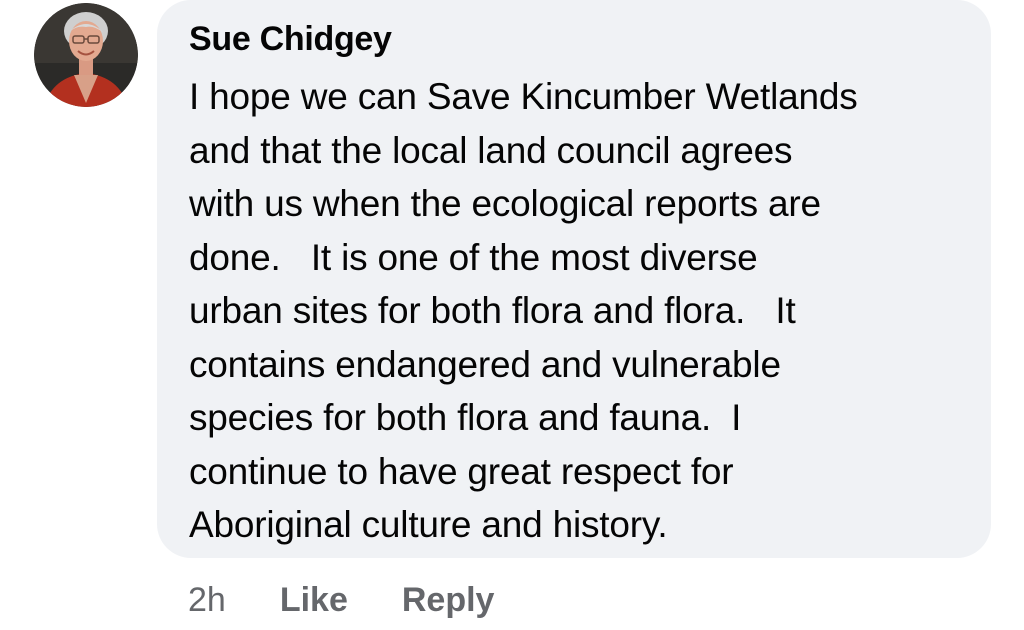  What do you see at coordinates (491, 150) in the screenshot?
I see `comment-text-line: and that the local land council agrees` at bounding box center [491, 150].